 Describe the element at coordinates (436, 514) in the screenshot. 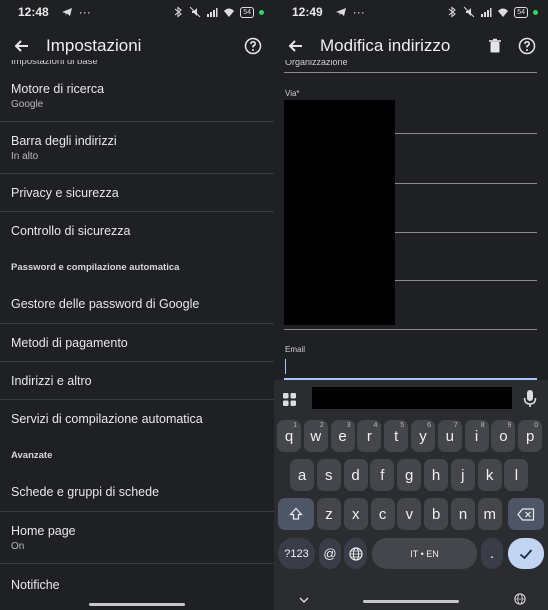

I see `key-b: b` at that location.